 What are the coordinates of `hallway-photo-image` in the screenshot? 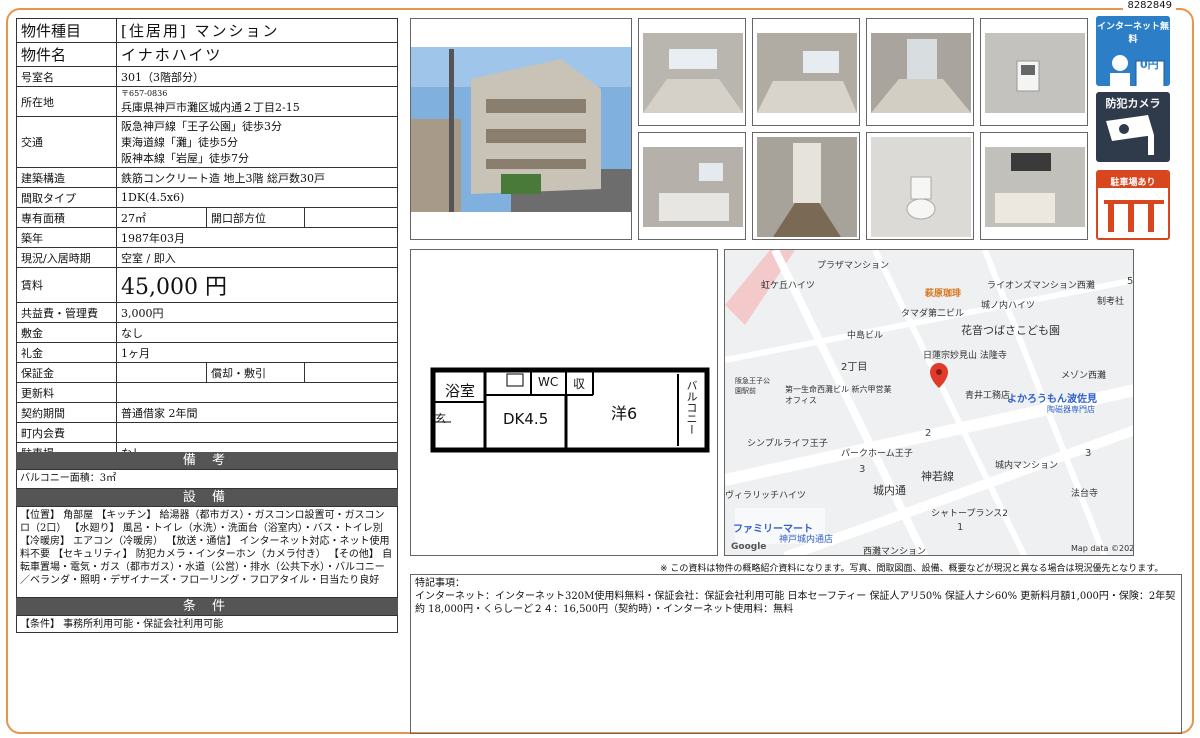 It's located at (806, 186).